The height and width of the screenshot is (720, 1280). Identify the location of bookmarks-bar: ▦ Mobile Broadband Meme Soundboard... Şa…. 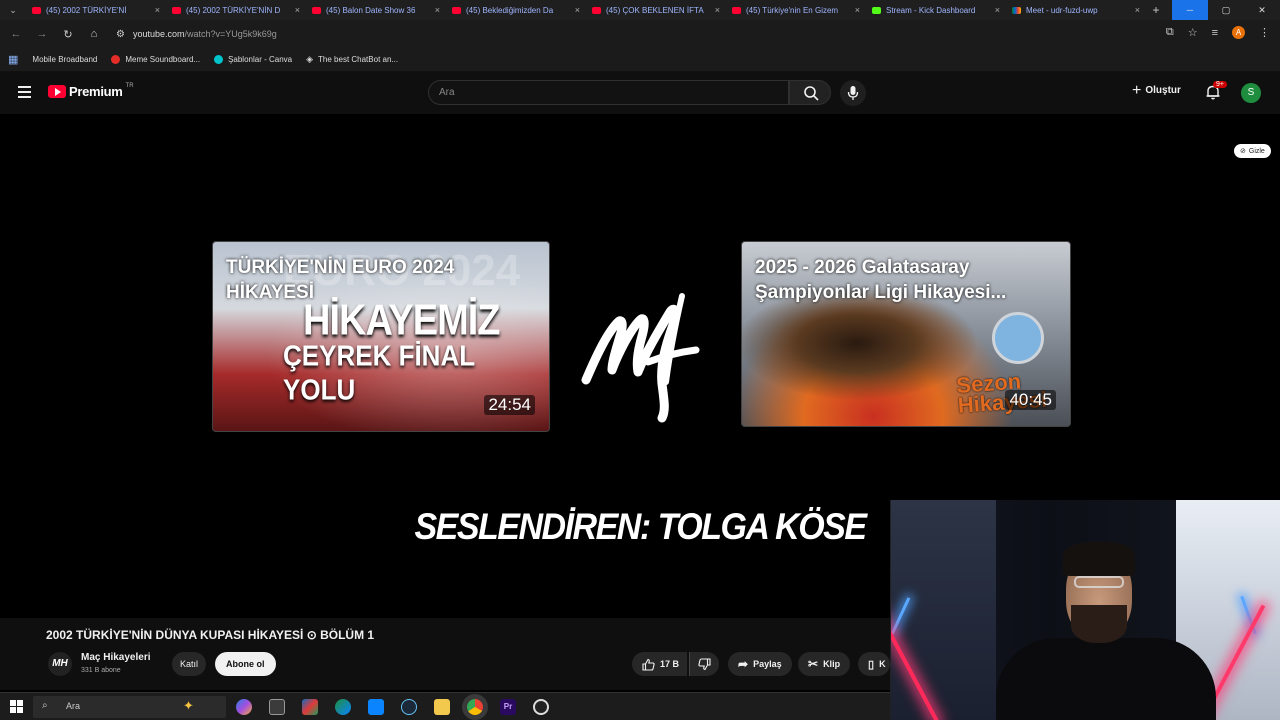
(640, 60).